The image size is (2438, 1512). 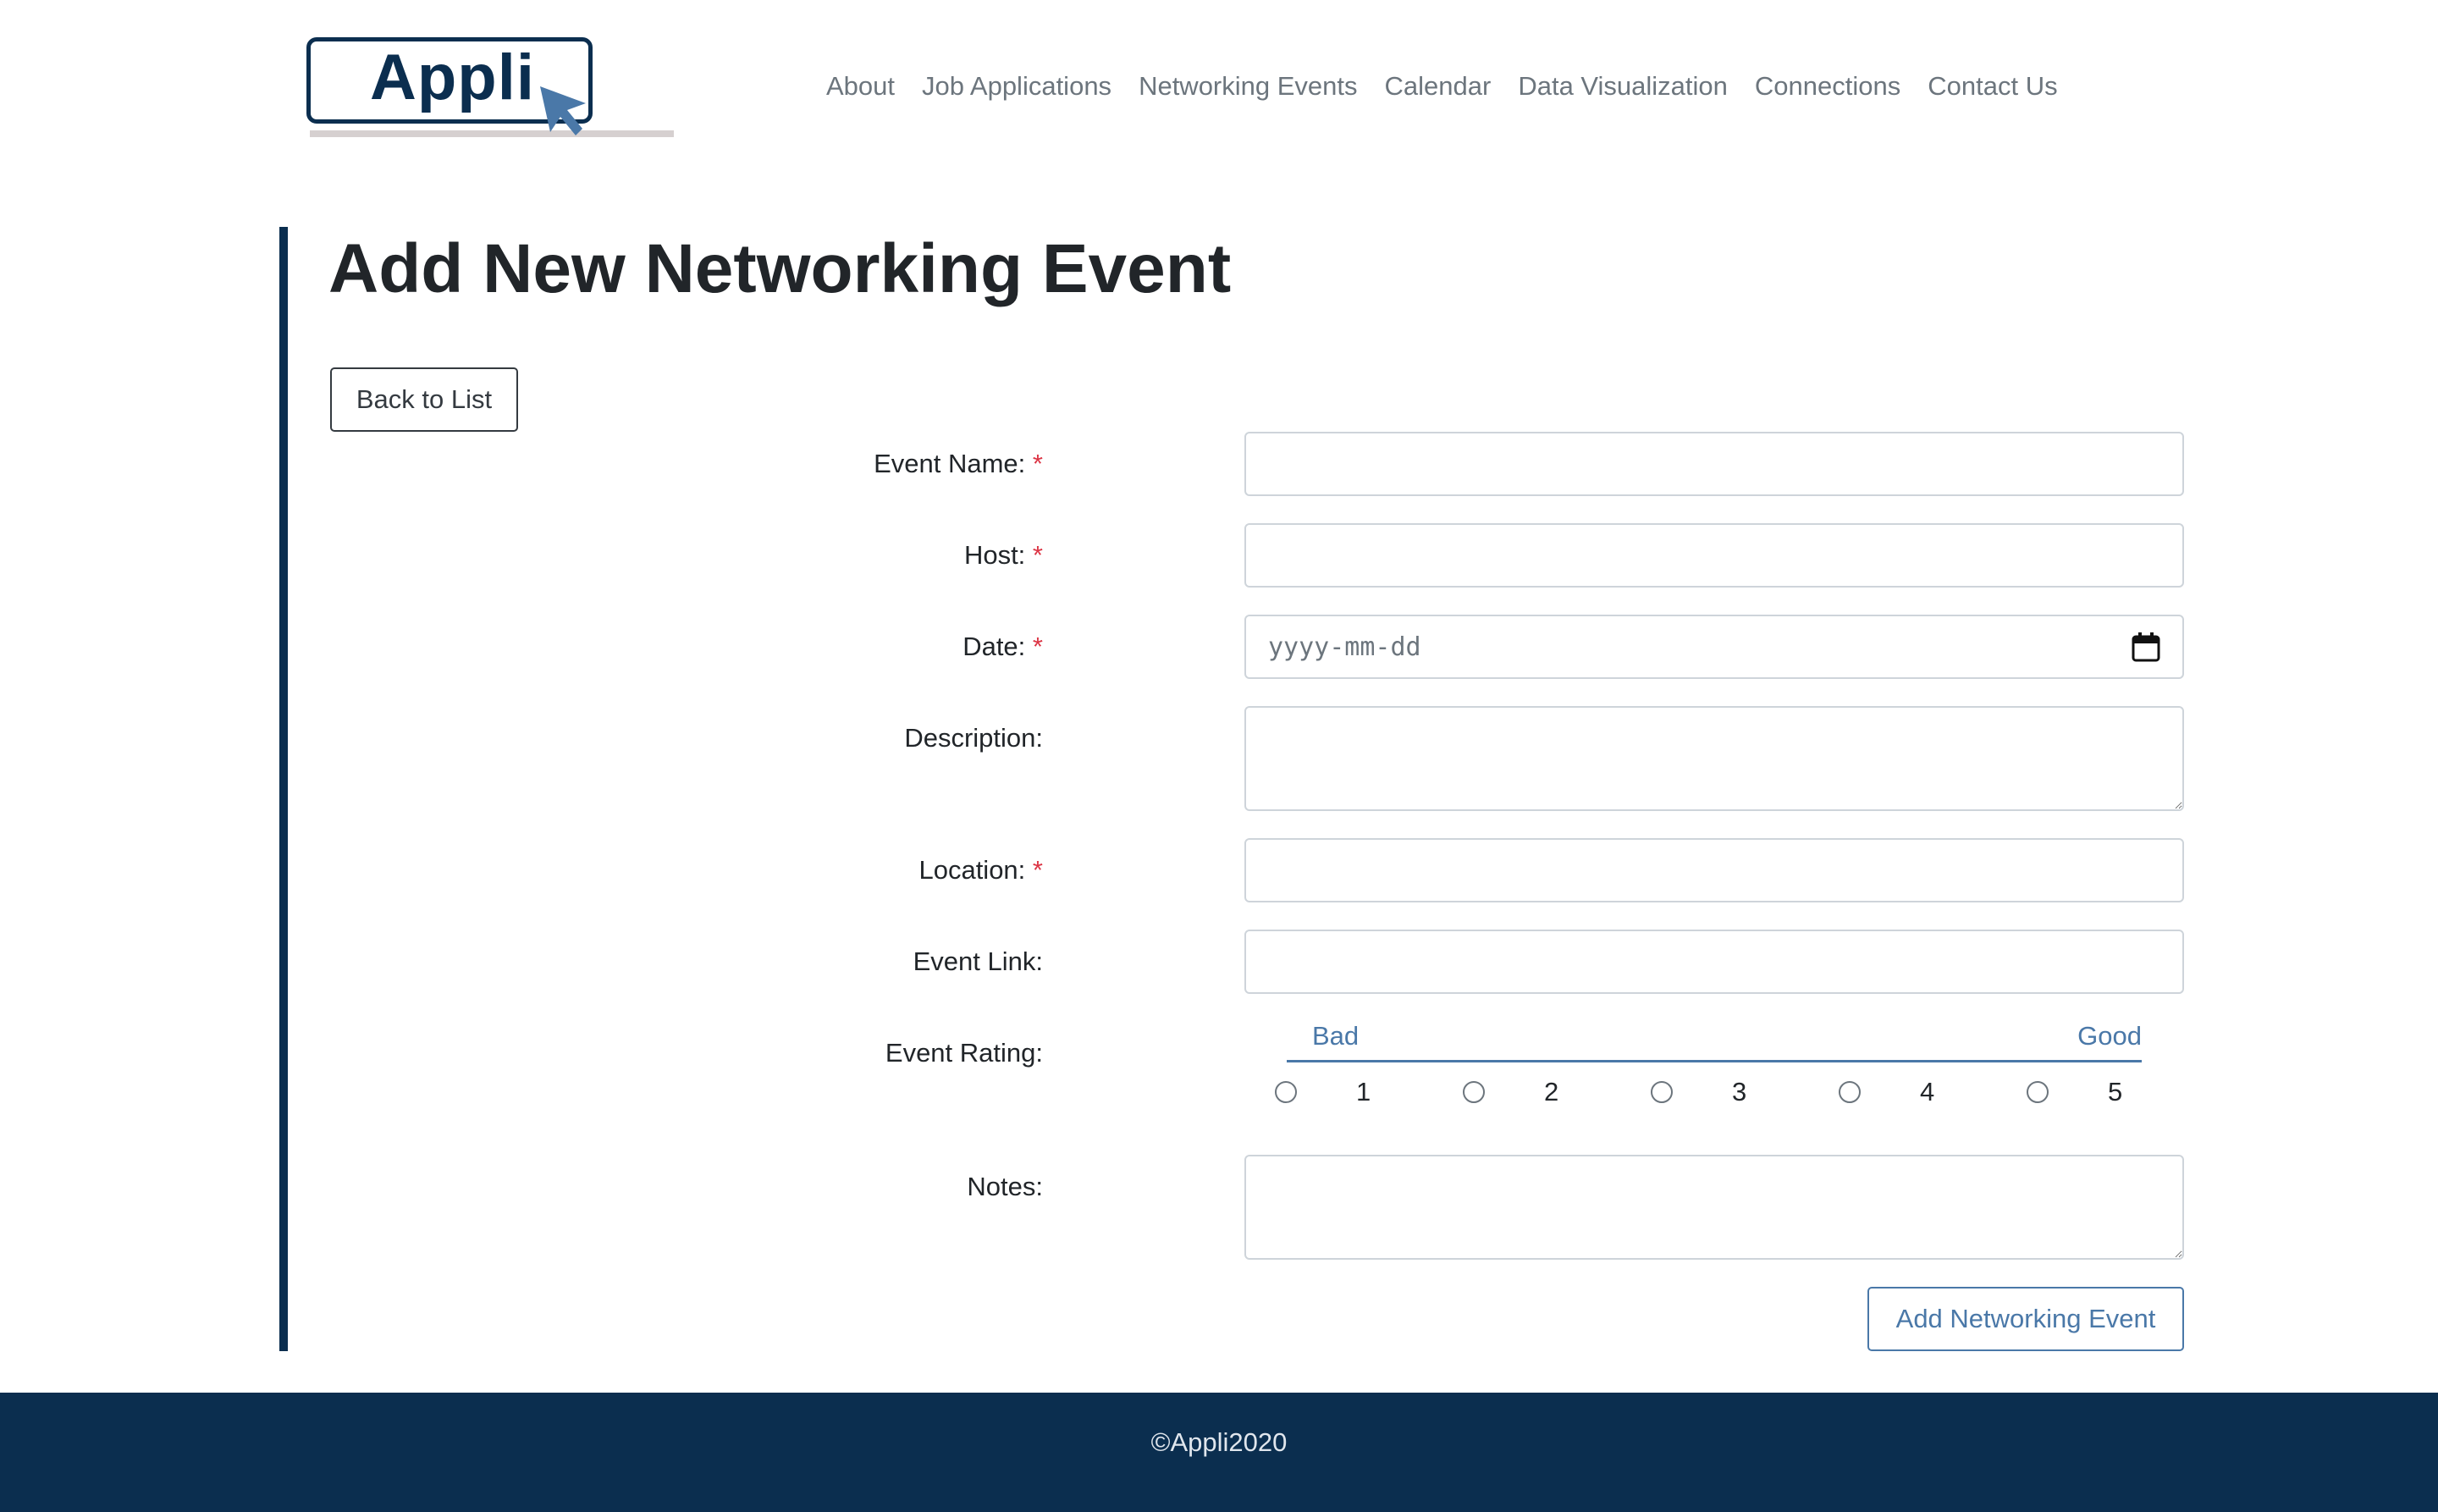 I want to click on appli-logo: Appli, so click(x=491, y=89).